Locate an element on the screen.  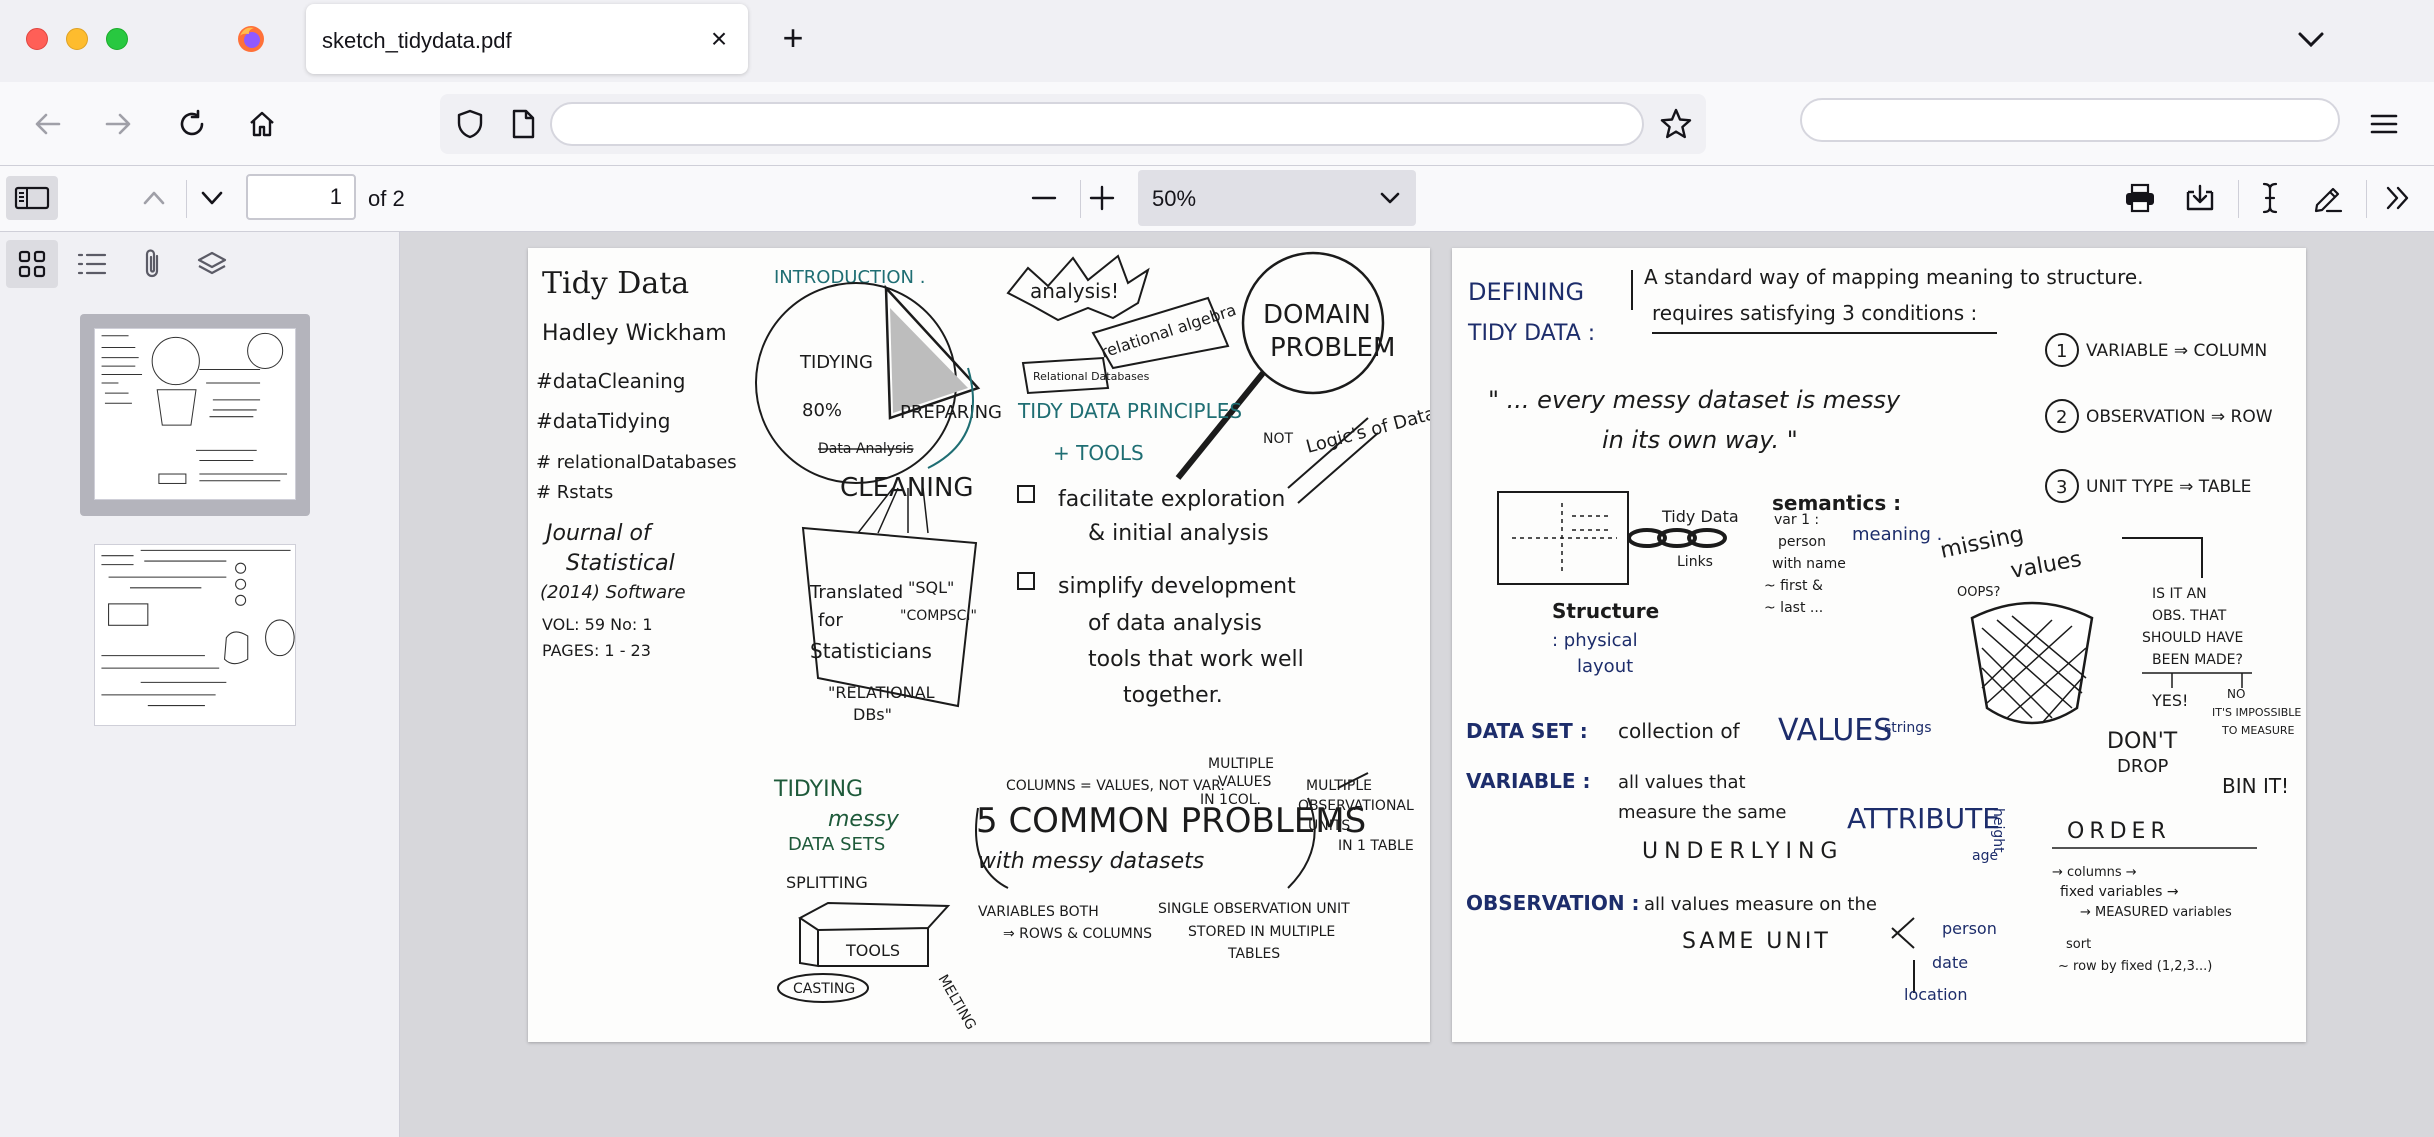
variable-term: VARIABLE : is located at coordinates (1528, 781).